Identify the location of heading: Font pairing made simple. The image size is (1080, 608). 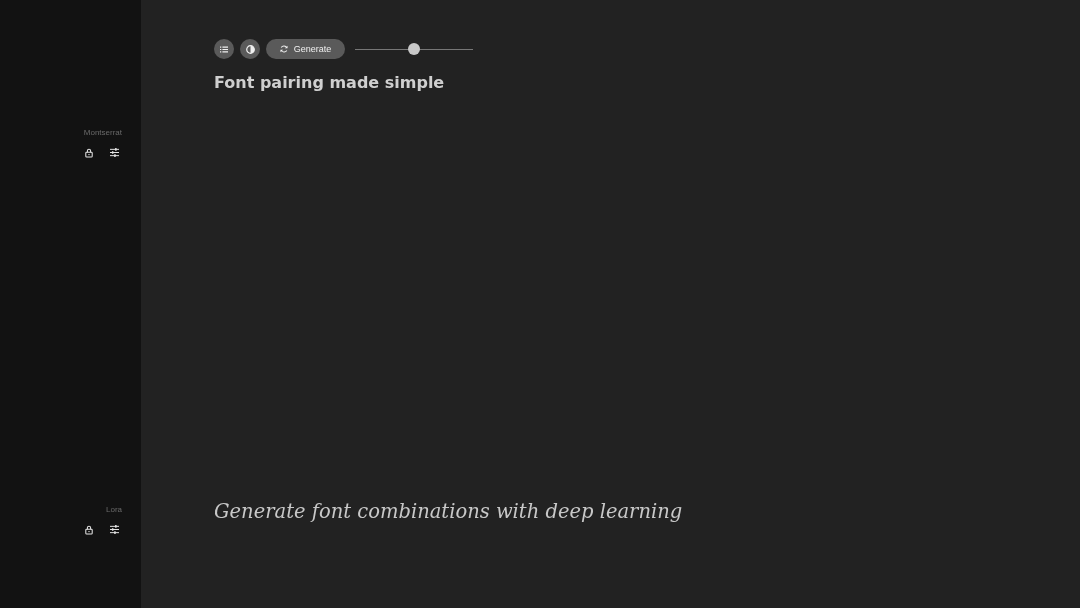
(329, 83).